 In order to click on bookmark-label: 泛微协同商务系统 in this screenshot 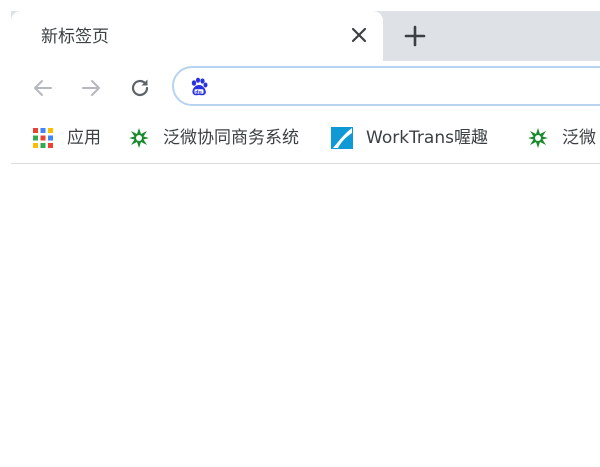, I will do `click(231, 138)`.